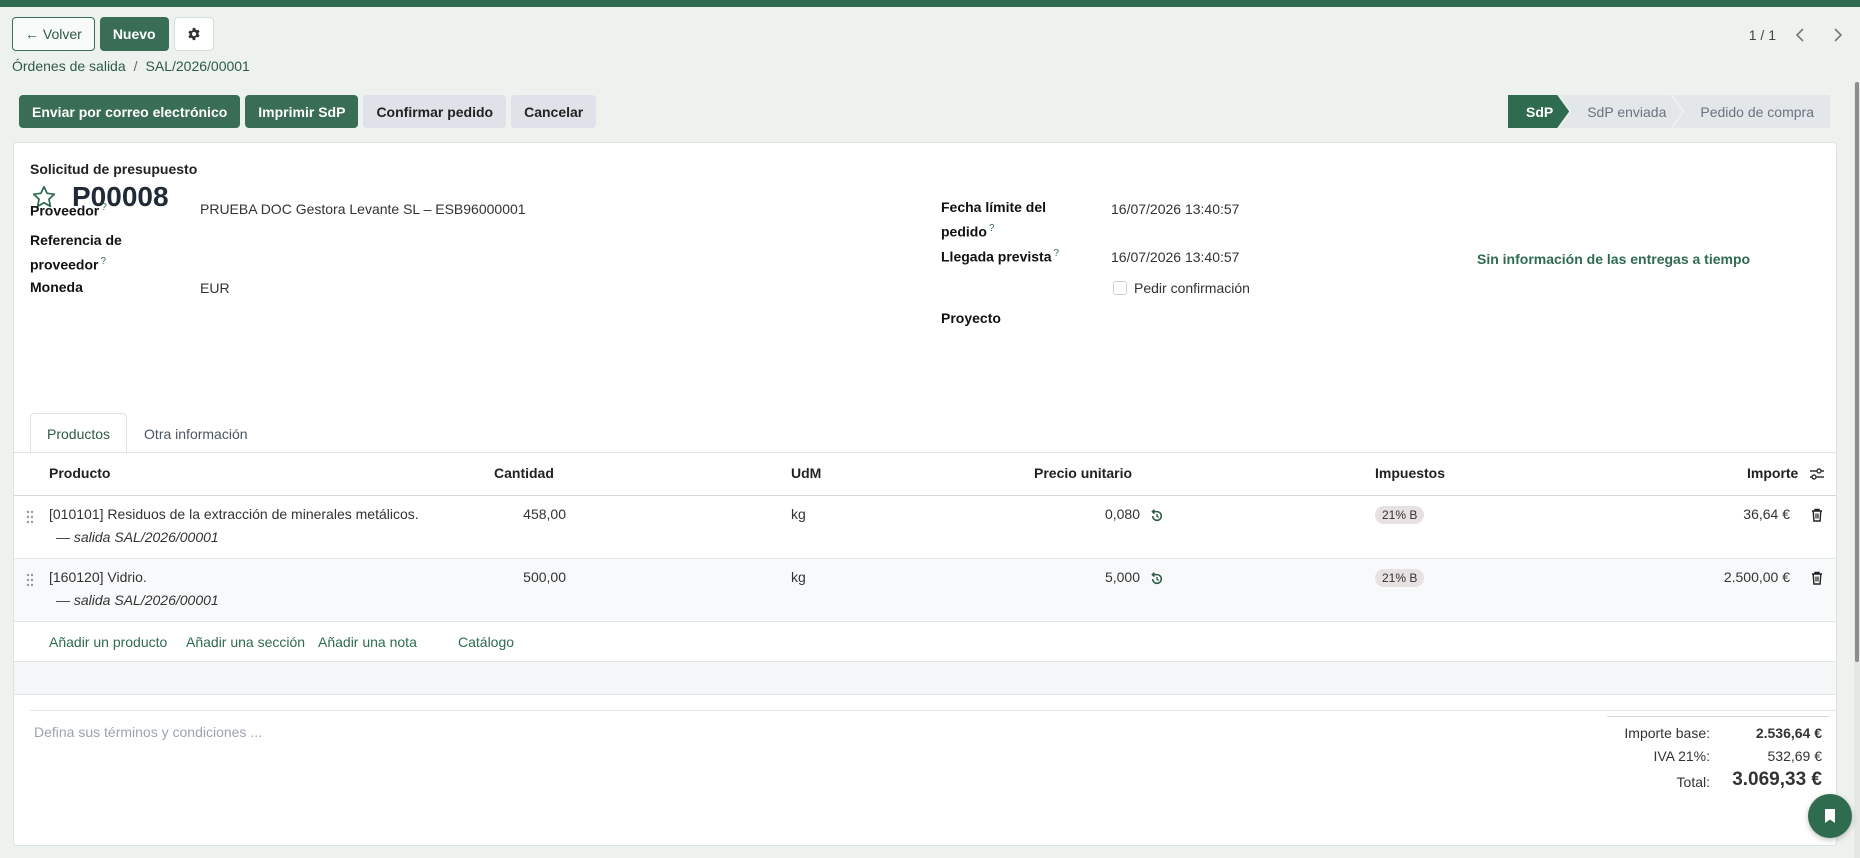 This screenshot has height=858, width=1860. What do you see at coordinates (79, 473) in the screenshot?
I see `column-product: Producto` at bounding box center [79, 473].